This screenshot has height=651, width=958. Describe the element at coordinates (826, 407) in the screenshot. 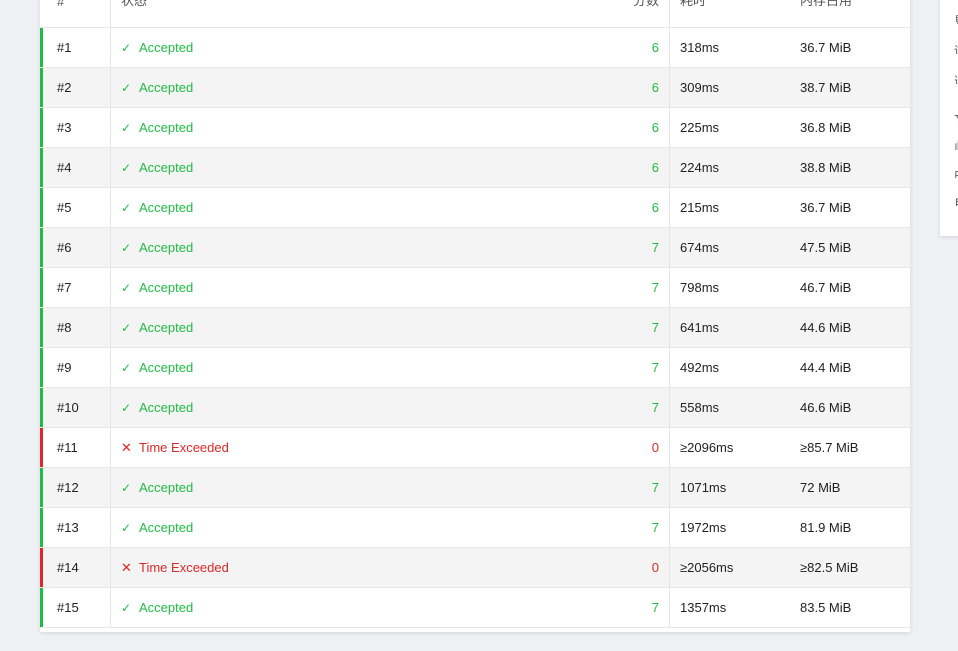

I see `memory-cell: 46.6 MiB` at that location.